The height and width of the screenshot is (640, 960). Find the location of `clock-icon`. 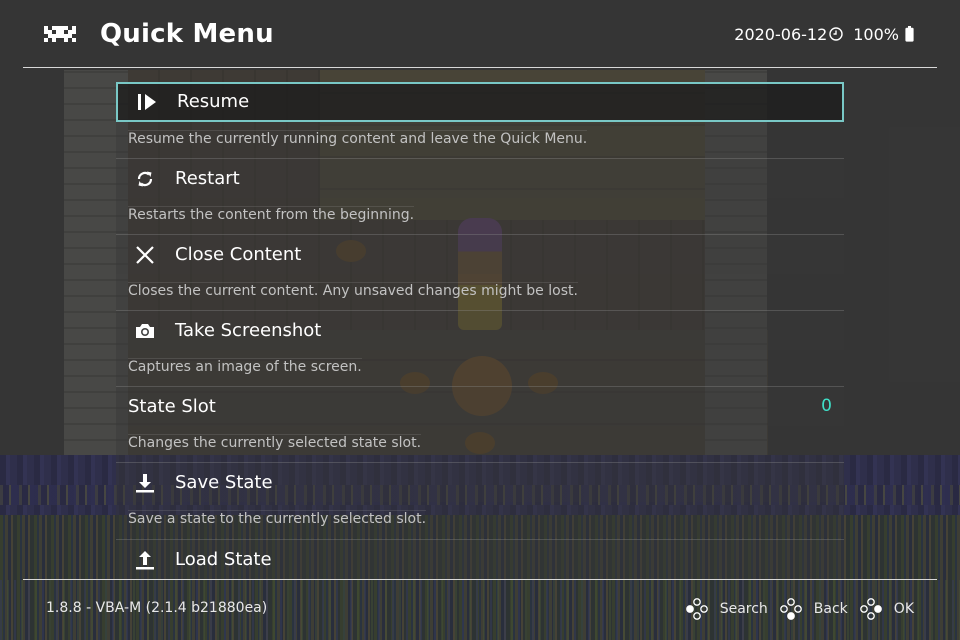

clock-icon is located at coordinates (836, 34).